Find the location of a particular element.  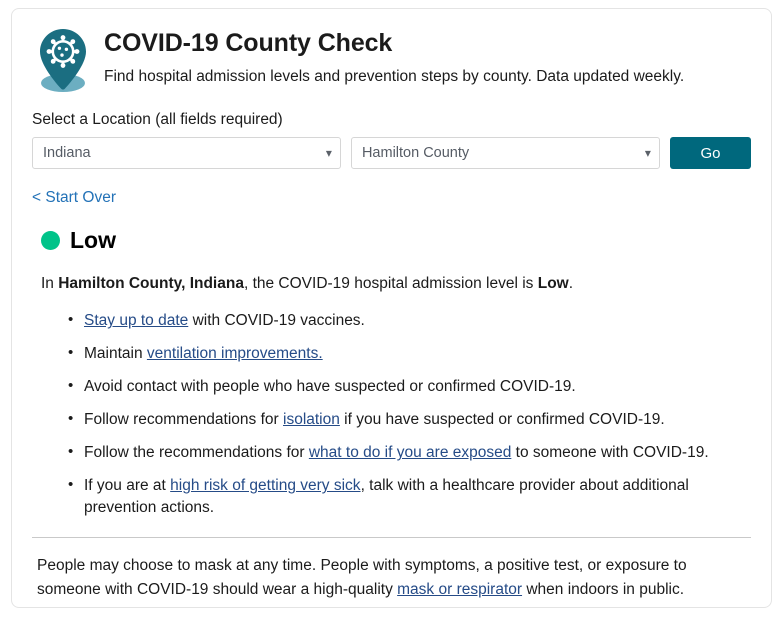

inline-text: If you are at is located at coordinates (127, 486).